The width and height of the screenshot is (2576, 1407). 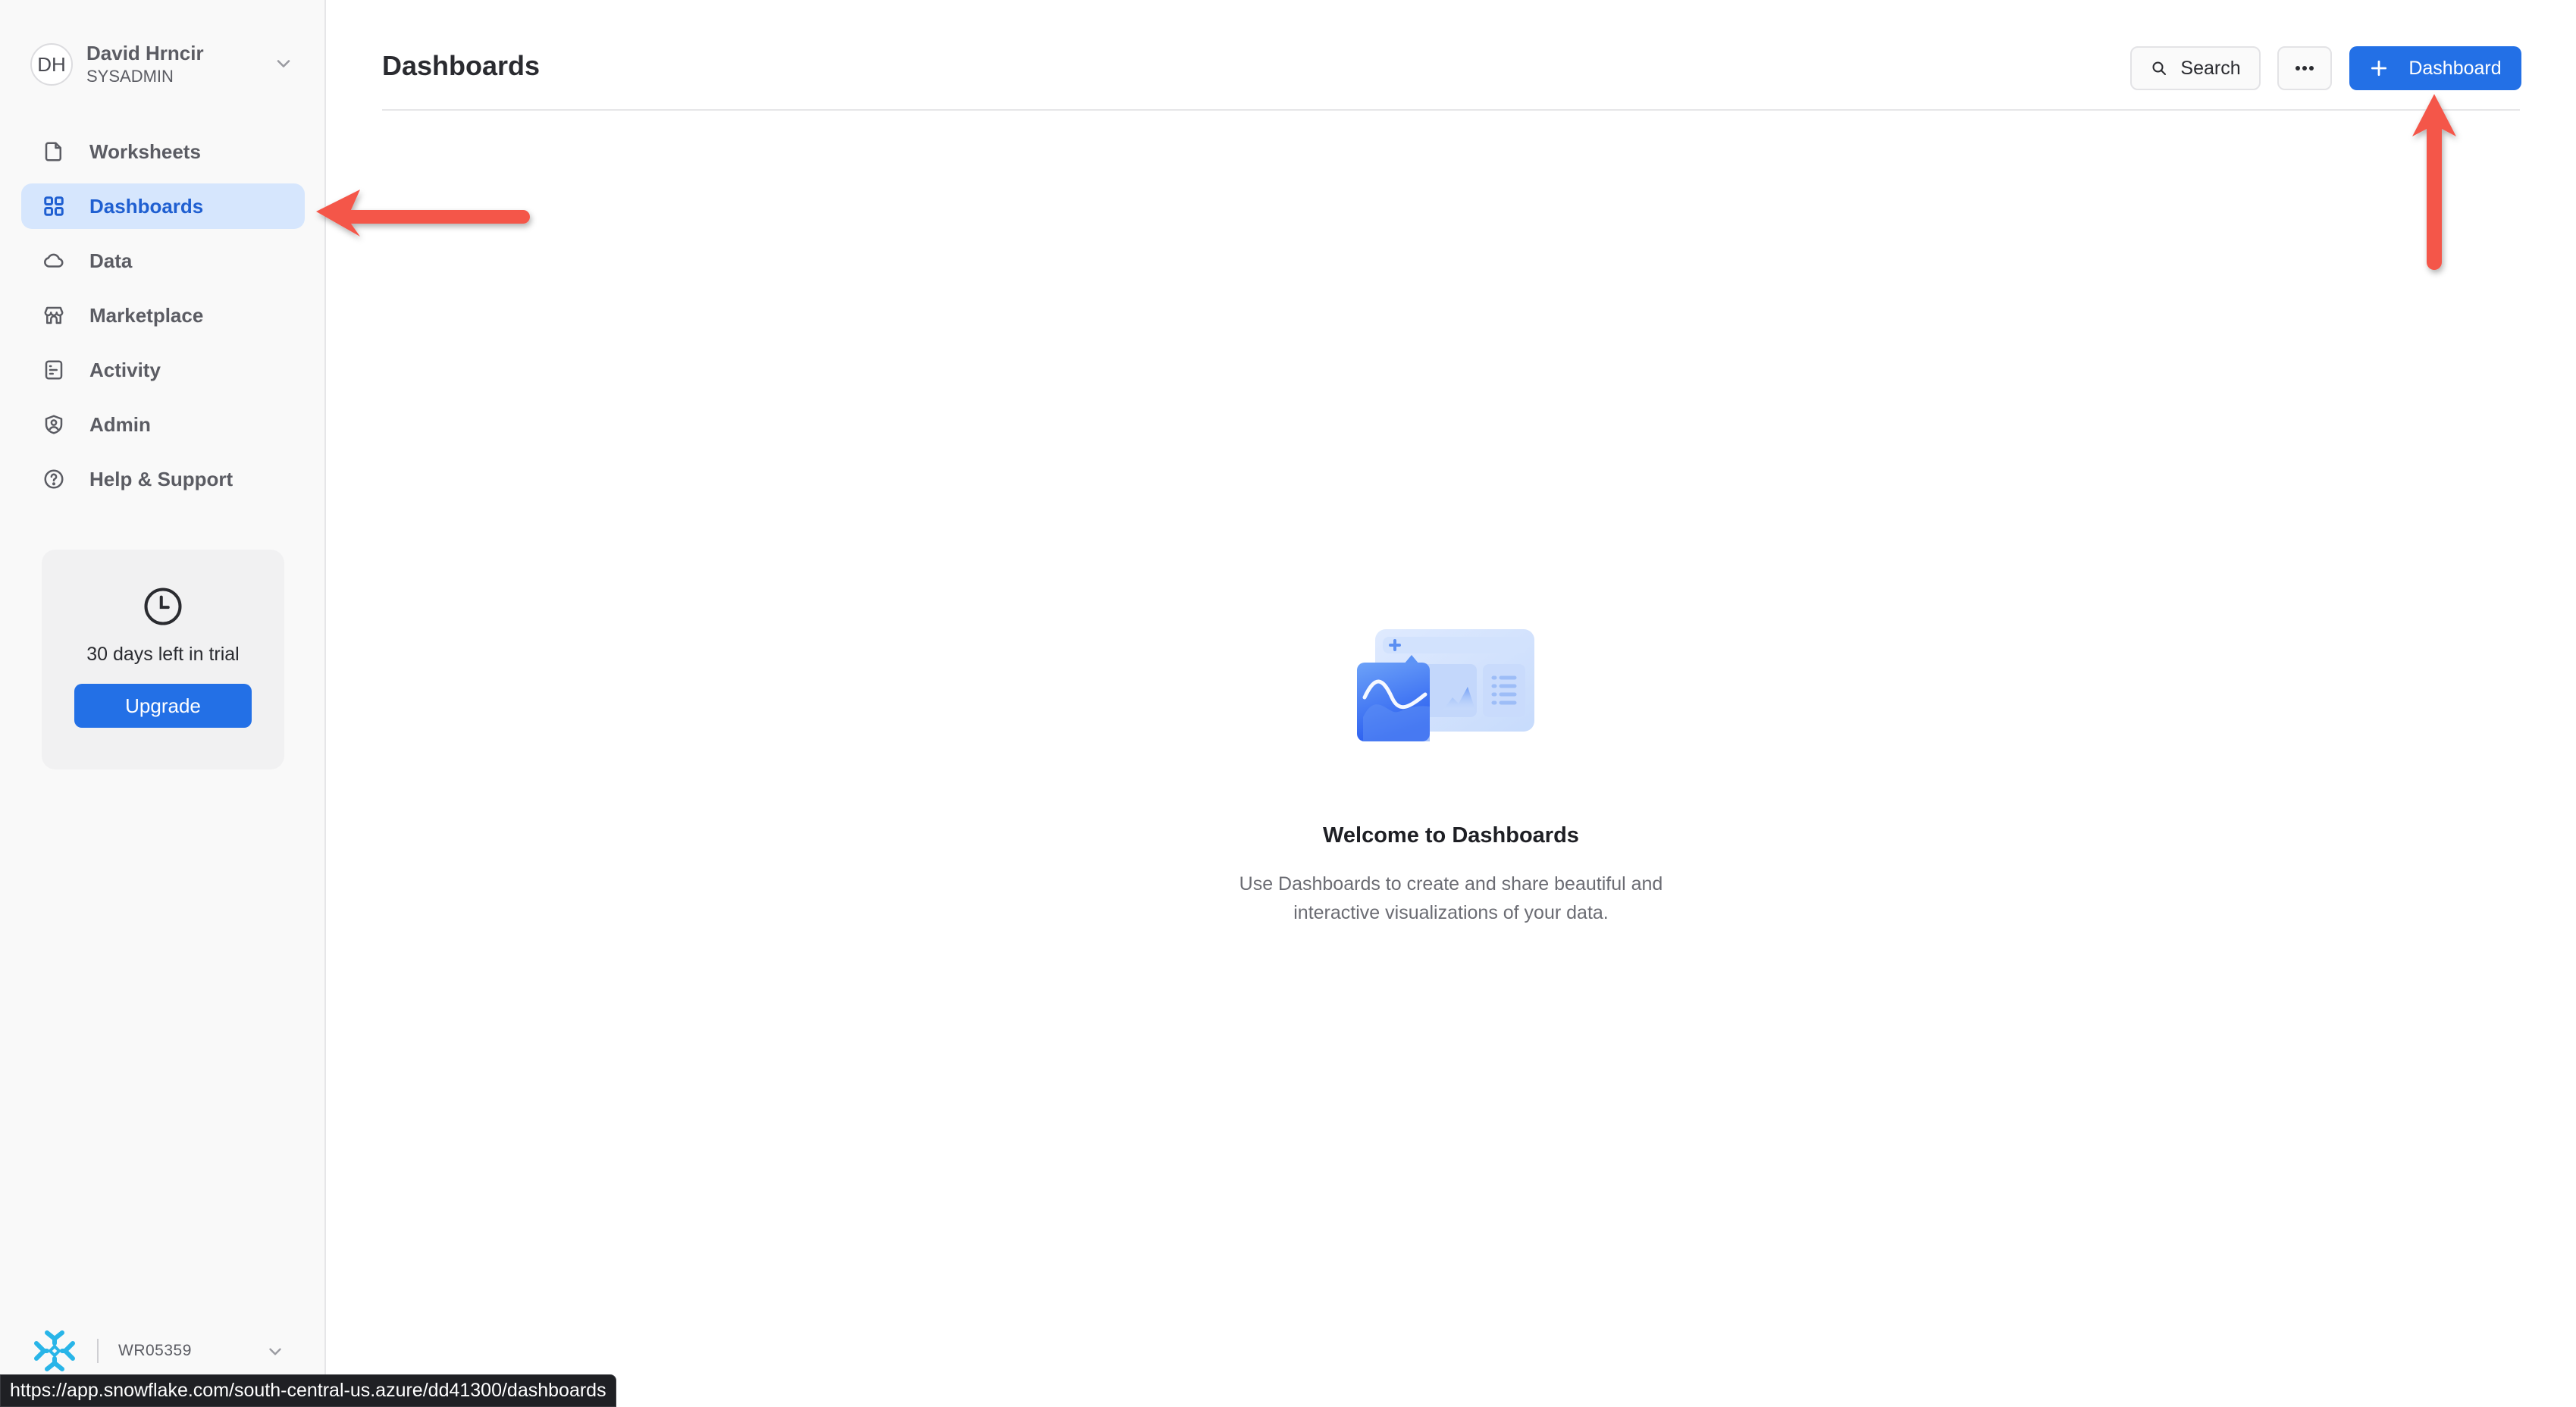 What do you see at coordinates (163, 261) in the screenshot?
I see `sidebar-item-data: Data` at bounding box center [163, 261].